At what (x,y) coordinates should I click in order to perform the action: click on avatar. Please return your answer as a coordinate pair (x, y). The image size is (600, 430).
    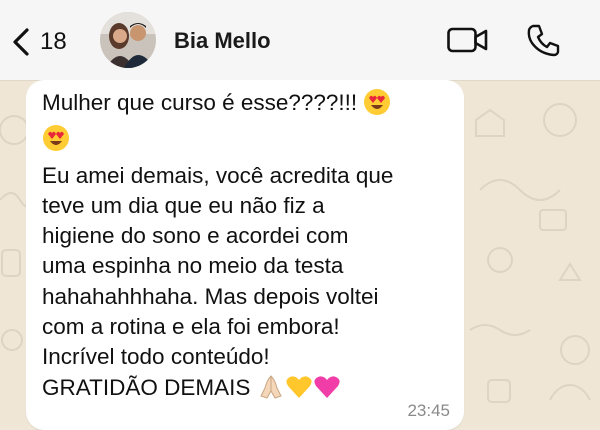
    Looking at the image, I should click on (128, 40).